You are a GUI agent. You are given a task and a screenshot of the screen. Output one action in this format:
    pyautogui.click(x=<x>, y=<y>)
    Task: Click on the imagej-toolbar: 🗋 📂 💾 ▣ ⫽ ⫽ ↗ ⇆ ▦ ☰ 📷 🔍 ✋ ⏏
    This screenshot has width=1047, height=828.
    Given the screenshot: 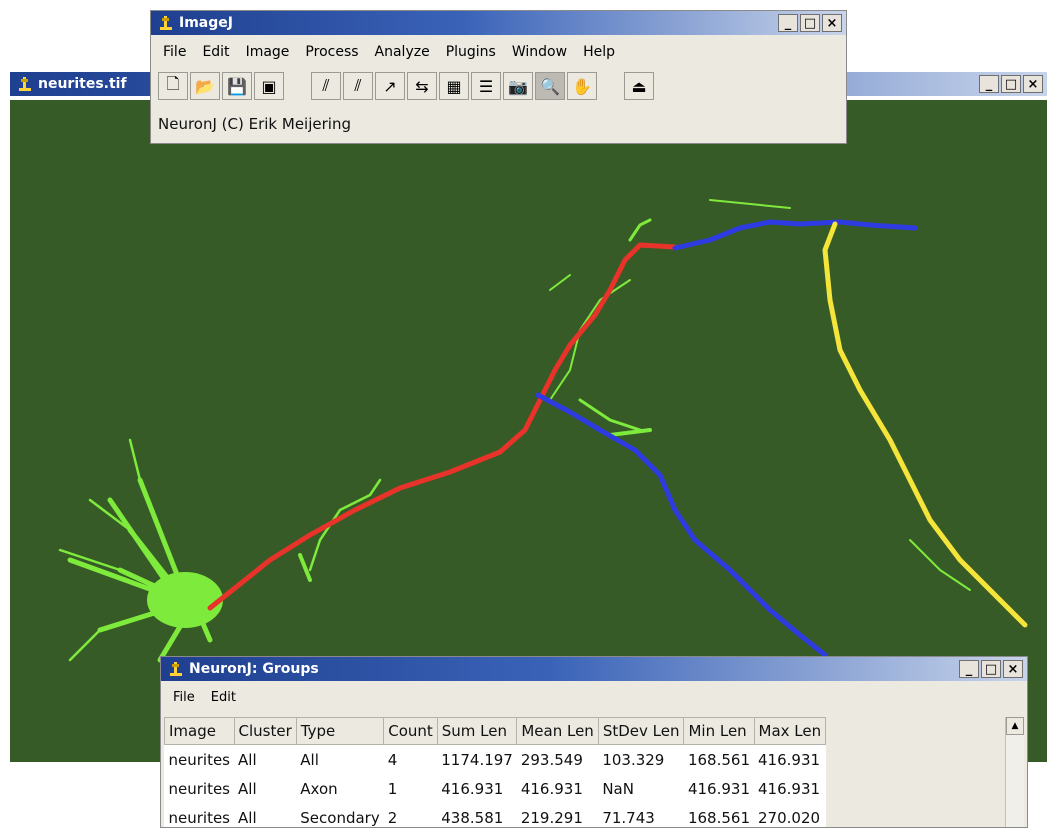 What is the action you would take?
    pyautogui.click(x=407, y=86)
    